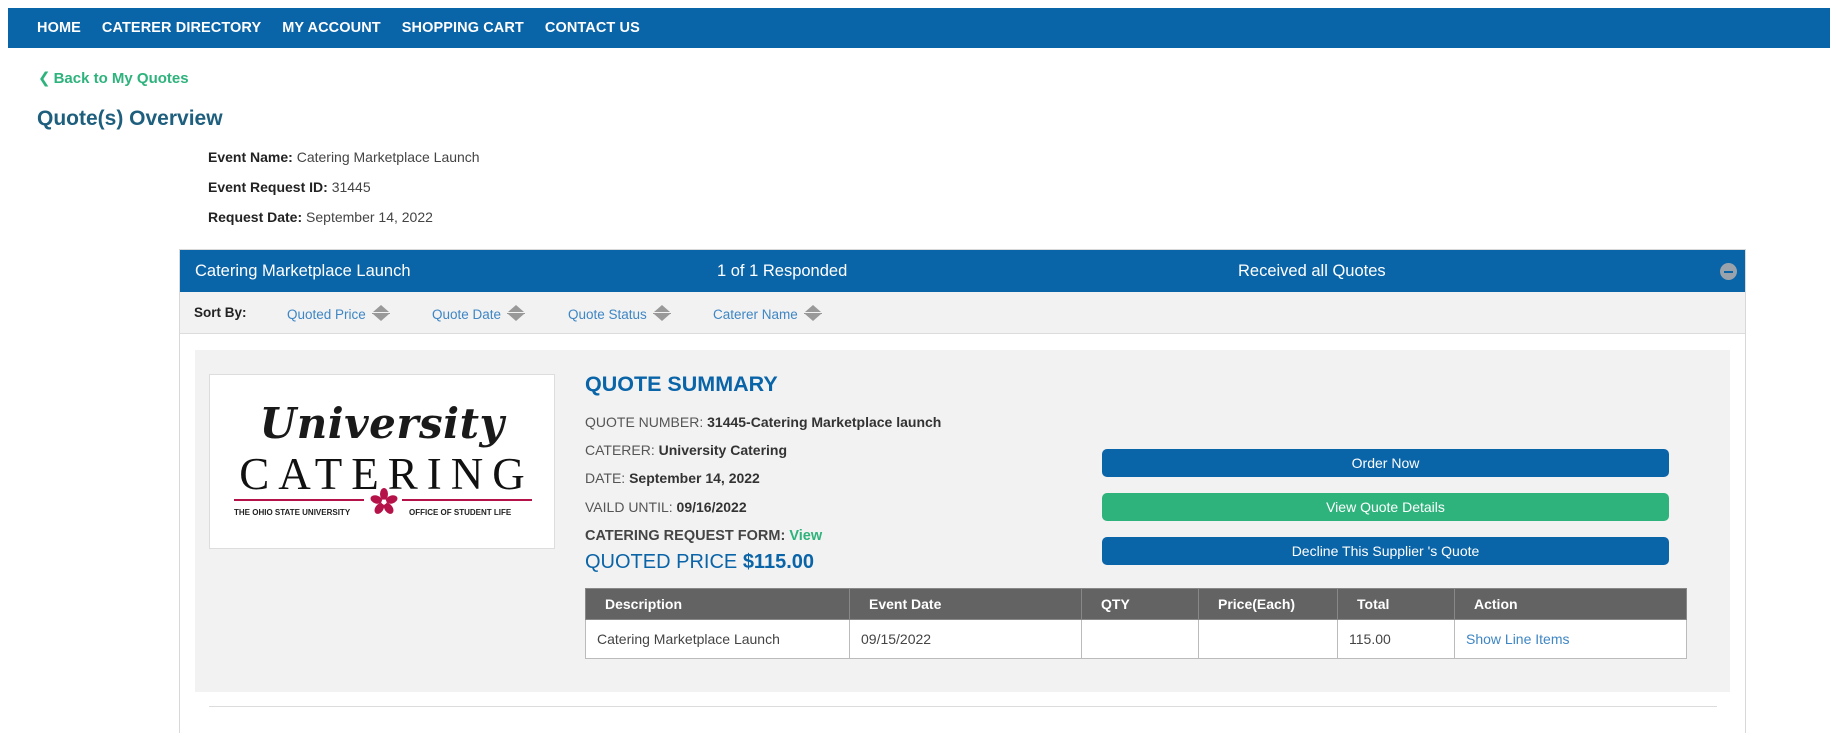 Image resolution: width=1833 pixels, height=733 pixels. I want to click on nav-caterer-directory: CATERER DIRECTORY, so click(181, 28).